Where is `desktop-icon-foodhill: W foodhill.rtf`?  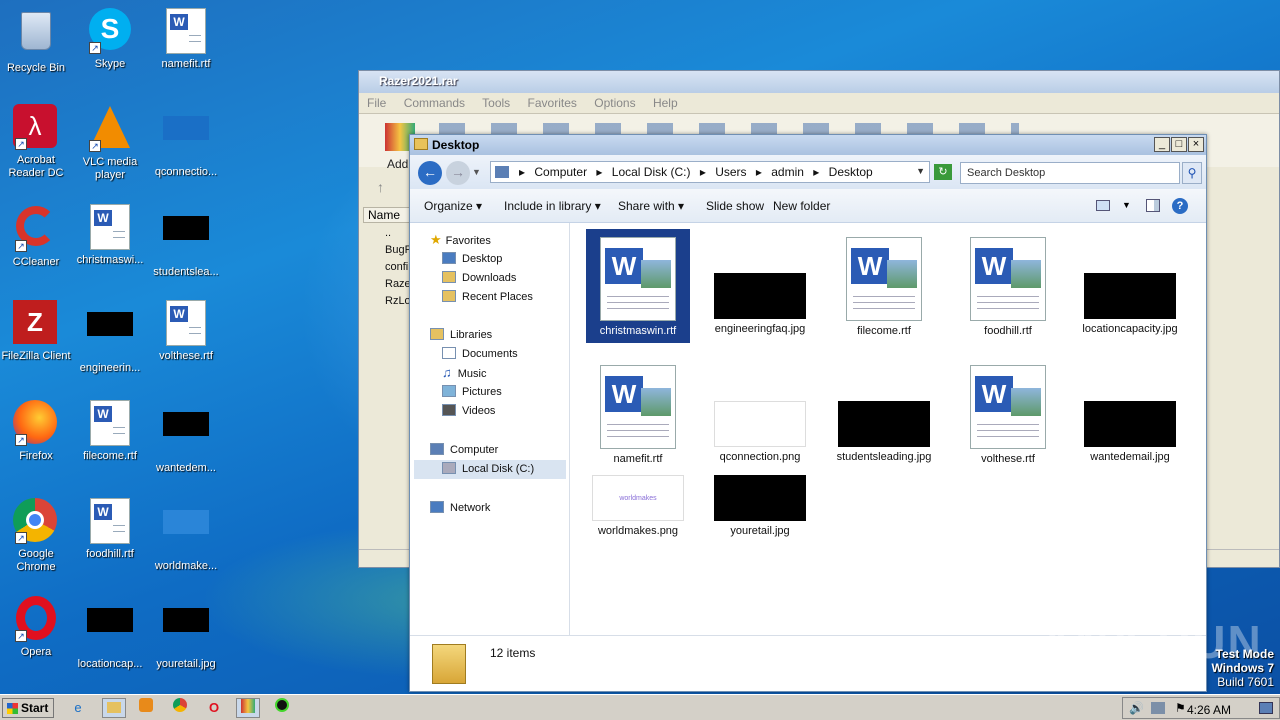
desktop-icon-foodhill: W foodhill.rtf is located at coordinates (110, 529).